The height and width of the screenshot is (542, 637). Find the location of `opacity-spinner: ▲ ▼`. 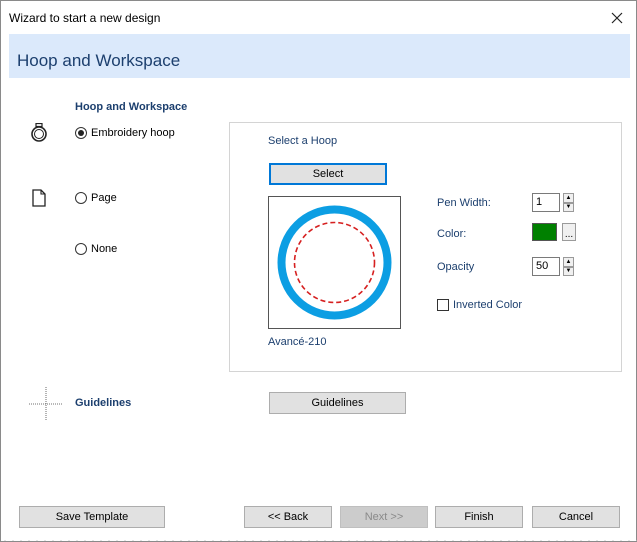

opacity-spinner: ▲ ▼ is located at coordinates (568, 266).